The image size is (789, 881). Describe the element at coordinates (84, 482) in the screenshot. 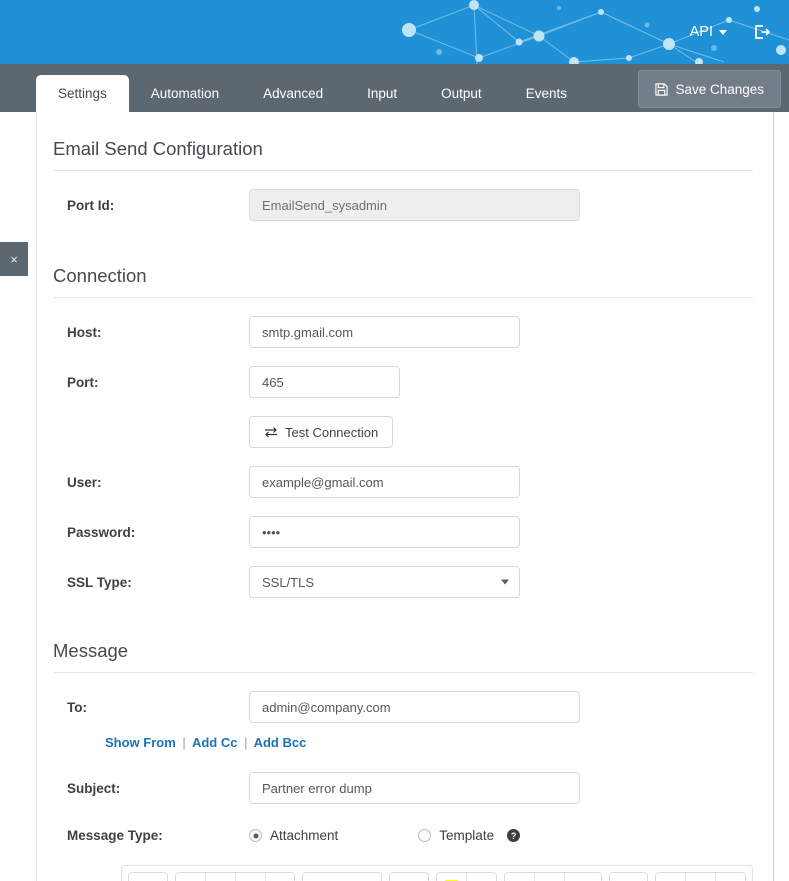

I see `user-label: User:` at that location.